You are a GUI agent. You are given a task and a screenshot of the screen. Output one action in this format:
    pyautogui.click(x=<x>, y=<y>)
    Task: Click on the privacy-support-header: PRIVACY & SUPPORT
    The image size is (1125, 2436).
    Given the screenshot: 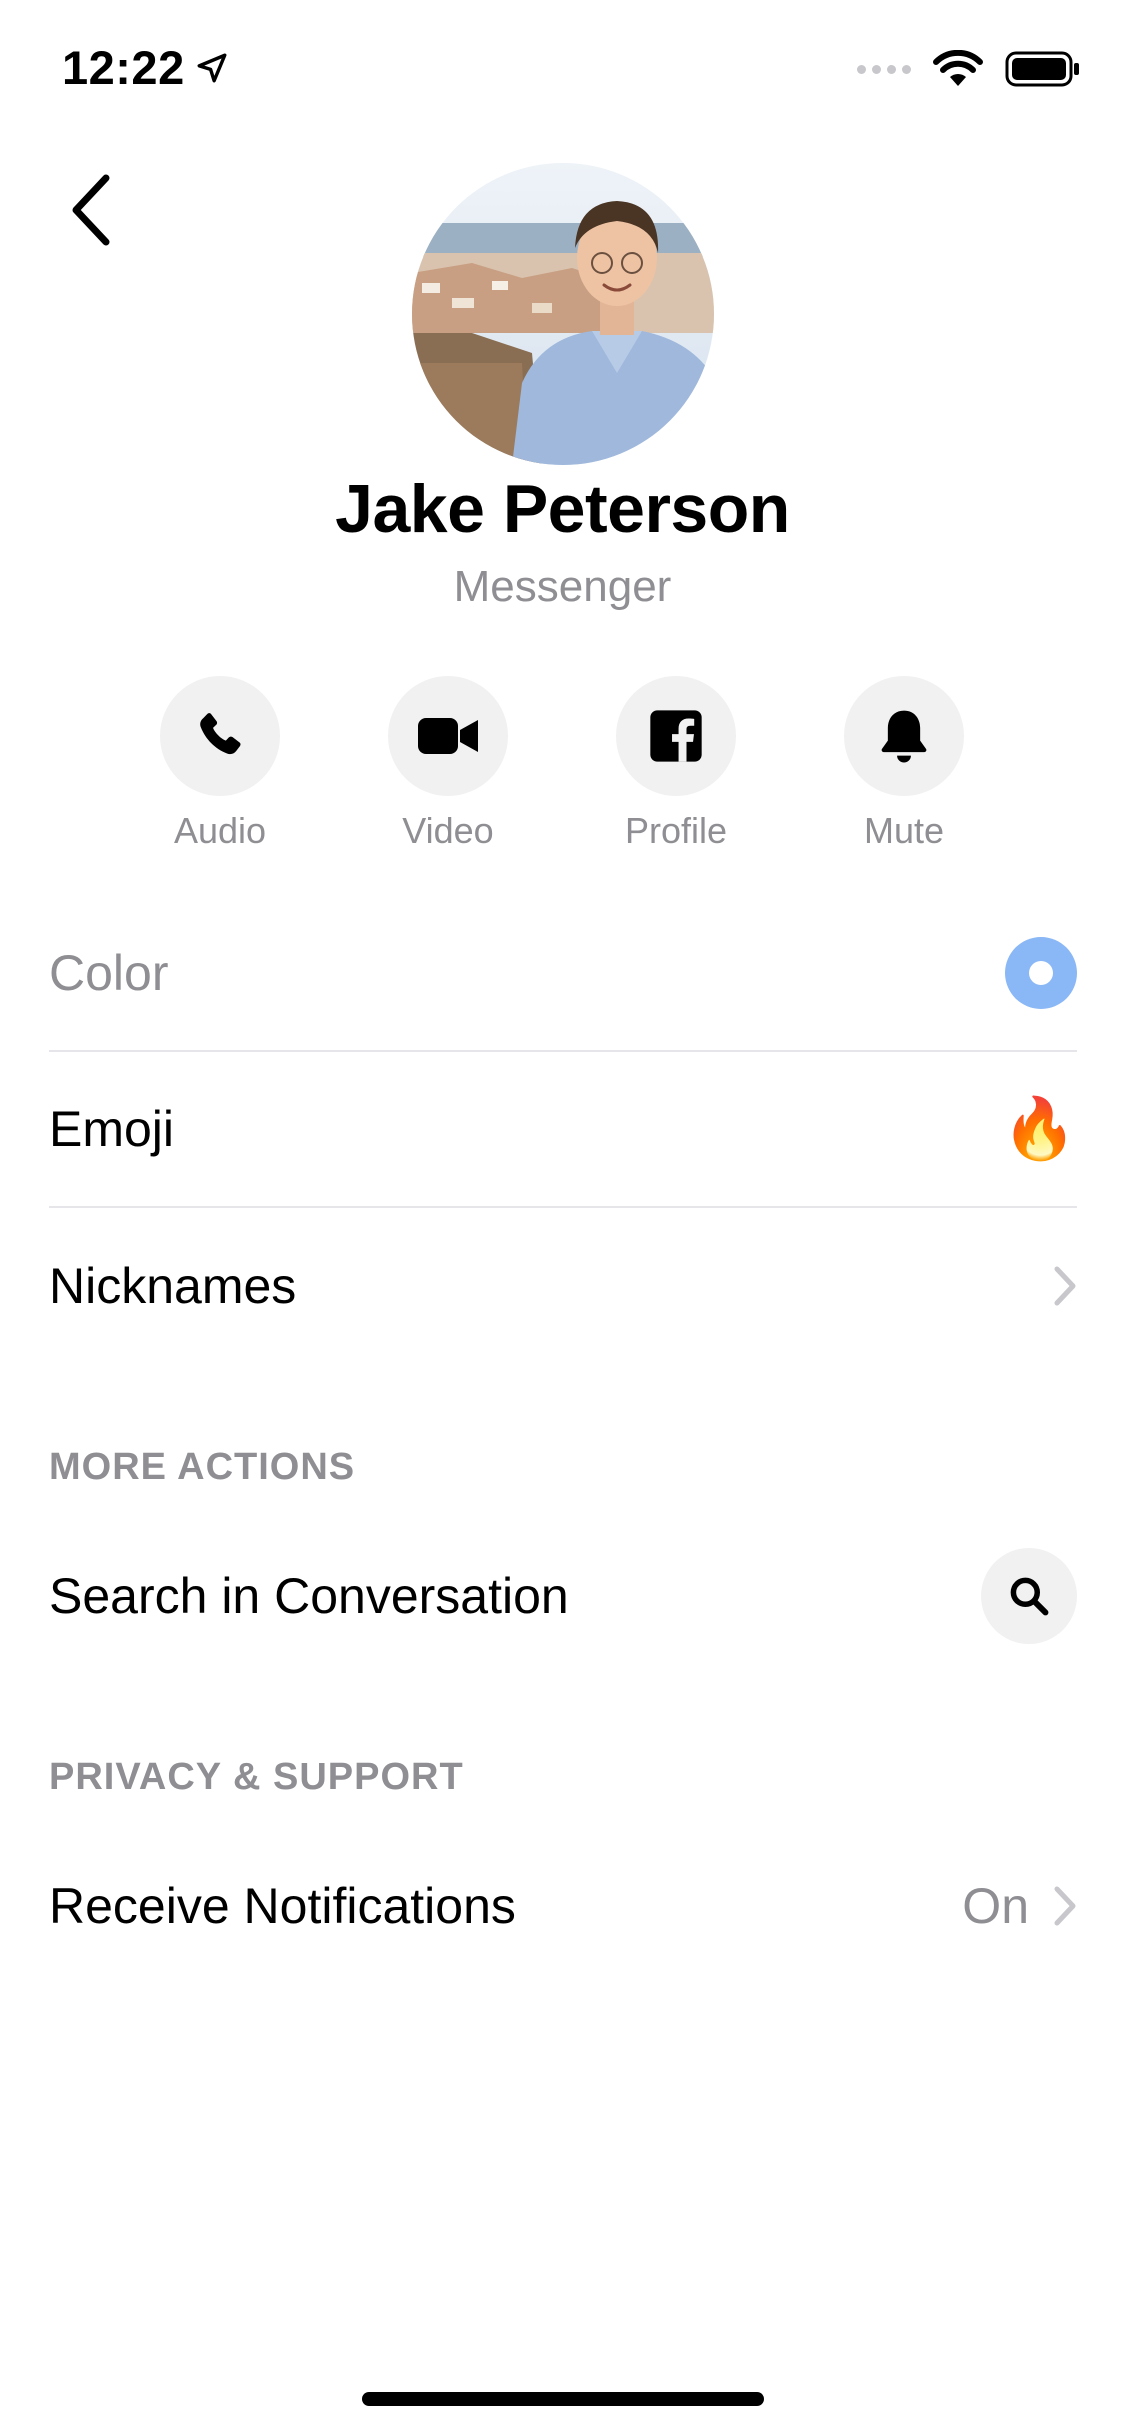 What is the action you would take?
    pyautogui.click(x=256, y=1777)
    